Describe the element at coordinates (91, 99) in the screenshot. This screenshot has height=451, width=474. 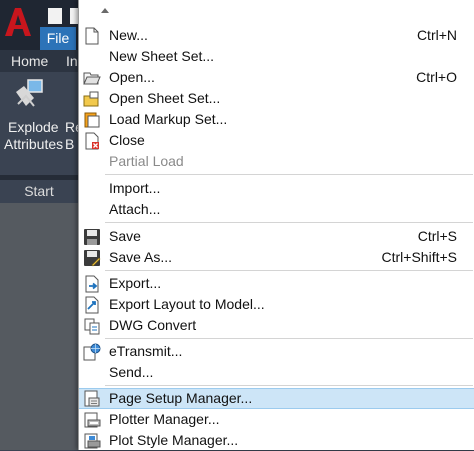
I see `open-sheet-set-icon` at that location.